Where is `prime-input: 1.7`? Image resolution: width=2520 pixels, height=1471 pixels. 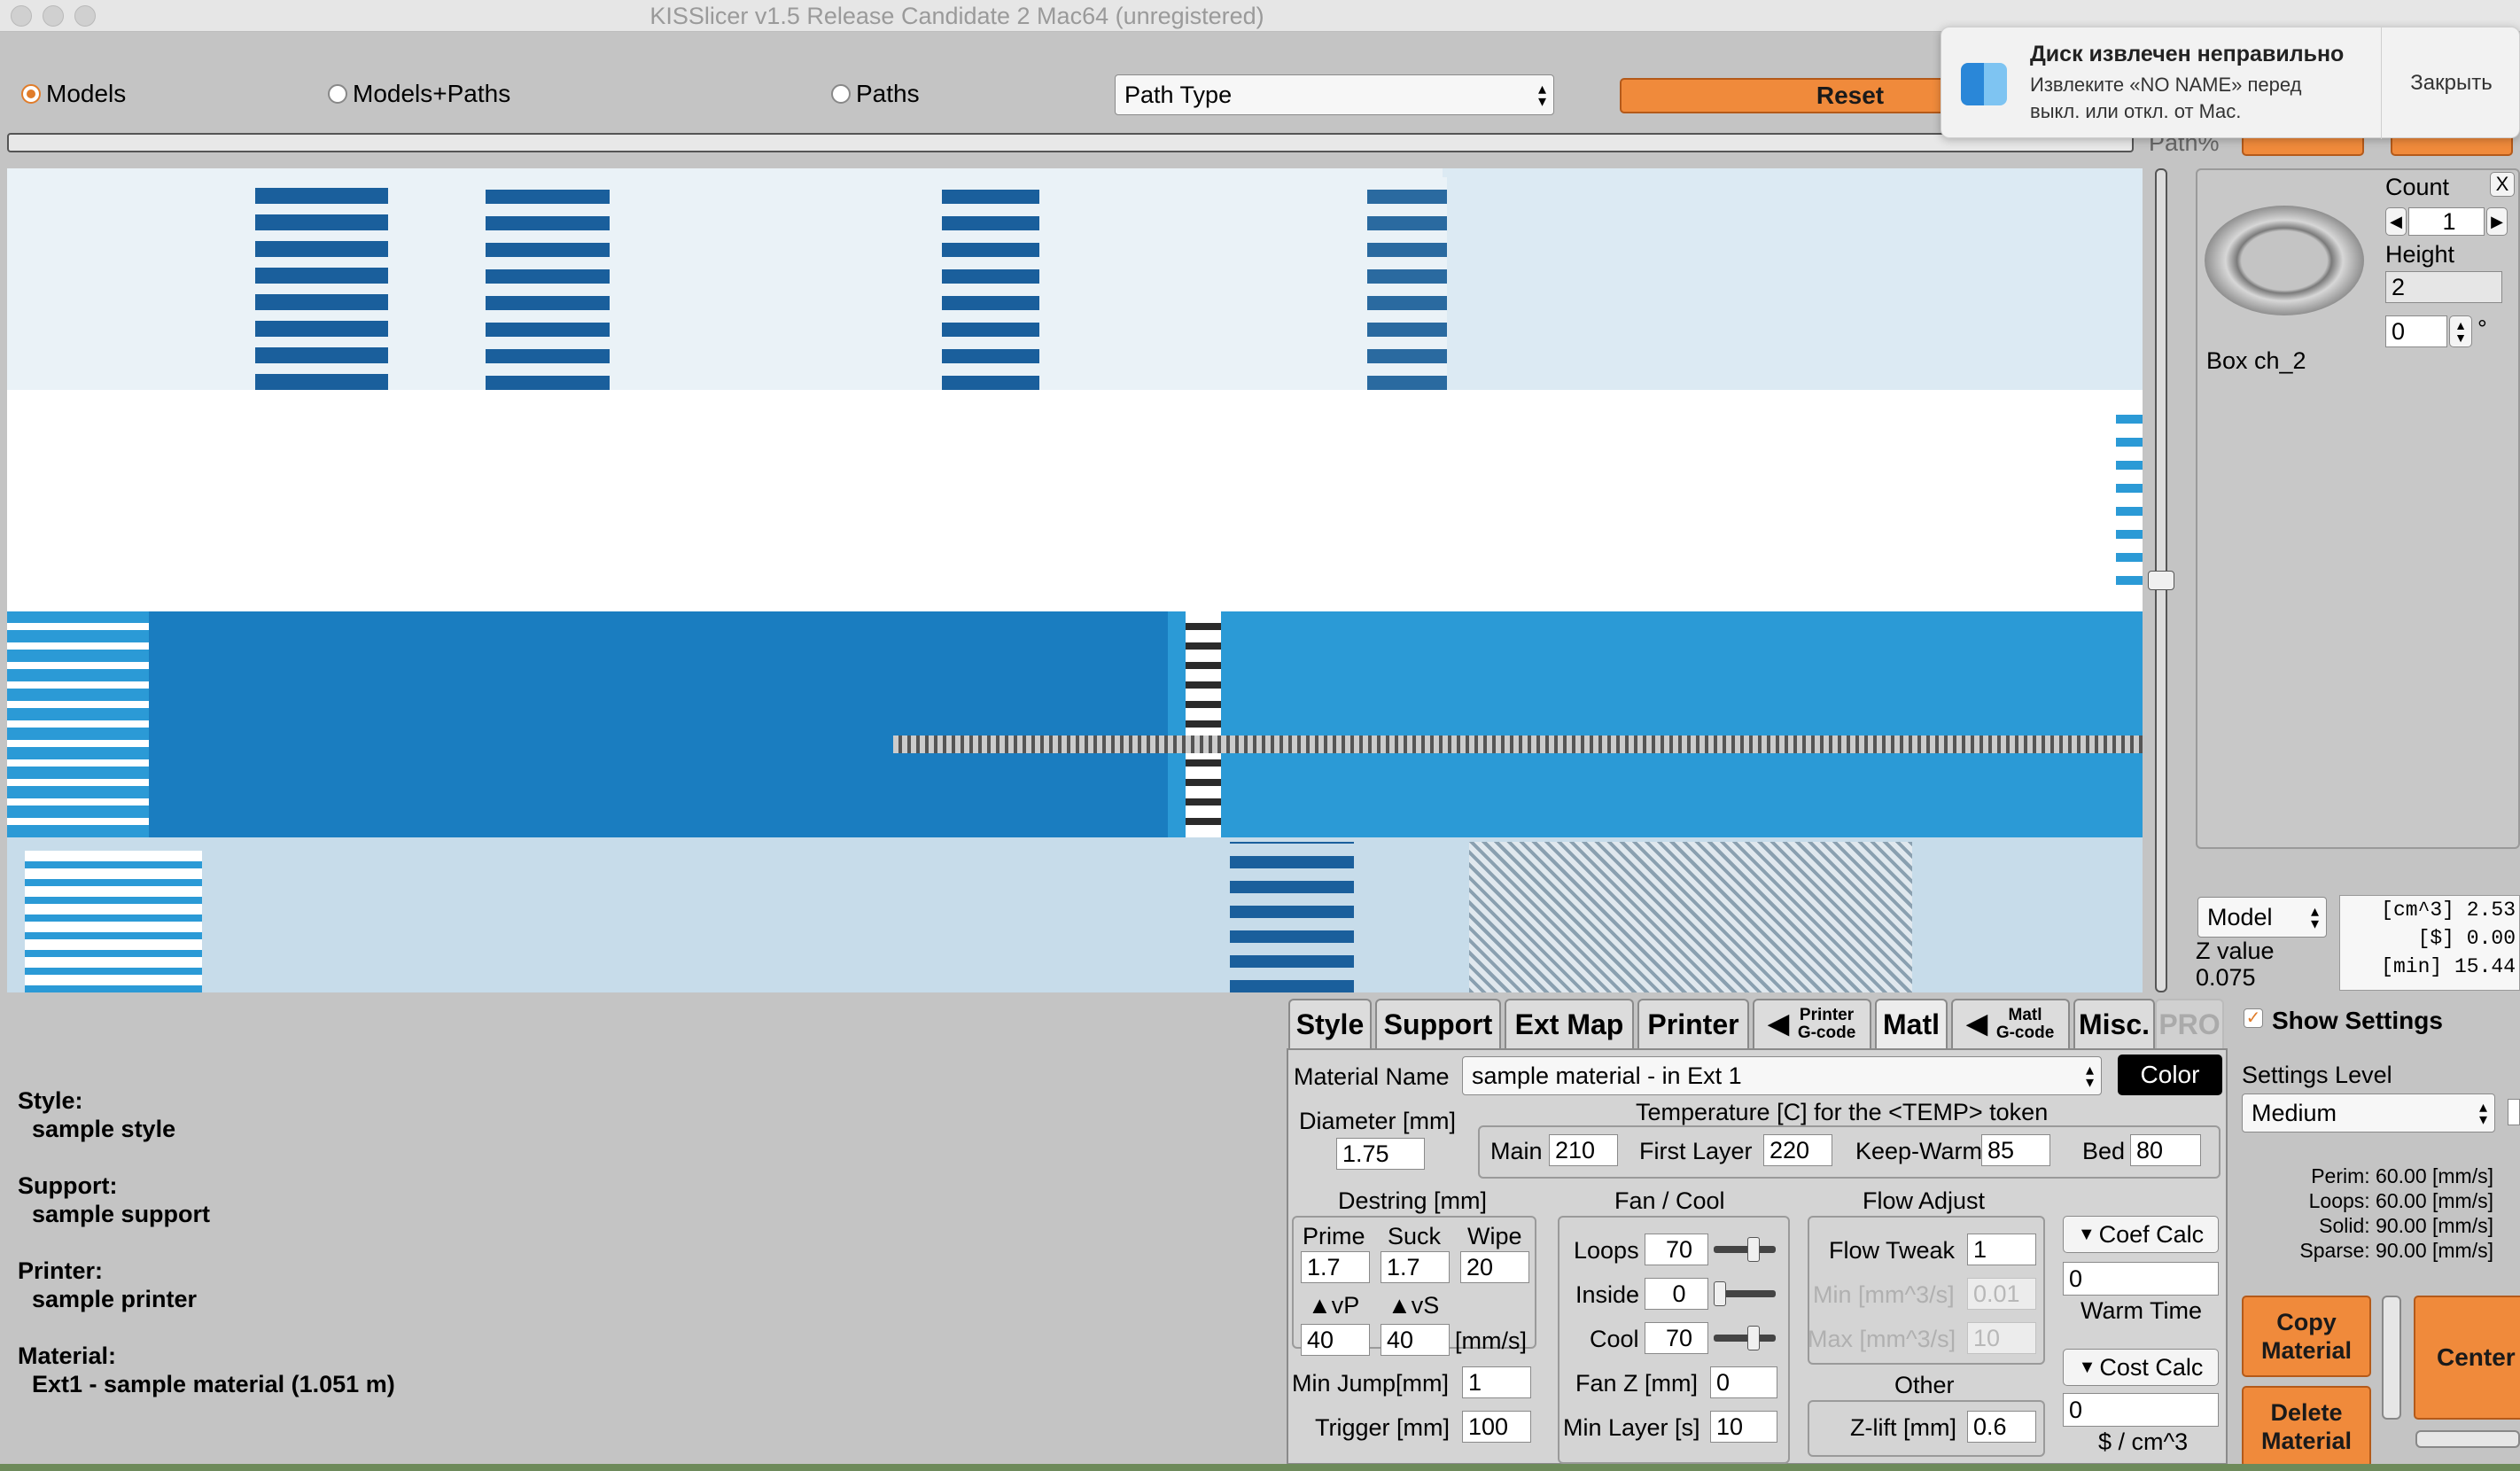 prime-input: 1.7 is located at coordinates (1335, 1267).